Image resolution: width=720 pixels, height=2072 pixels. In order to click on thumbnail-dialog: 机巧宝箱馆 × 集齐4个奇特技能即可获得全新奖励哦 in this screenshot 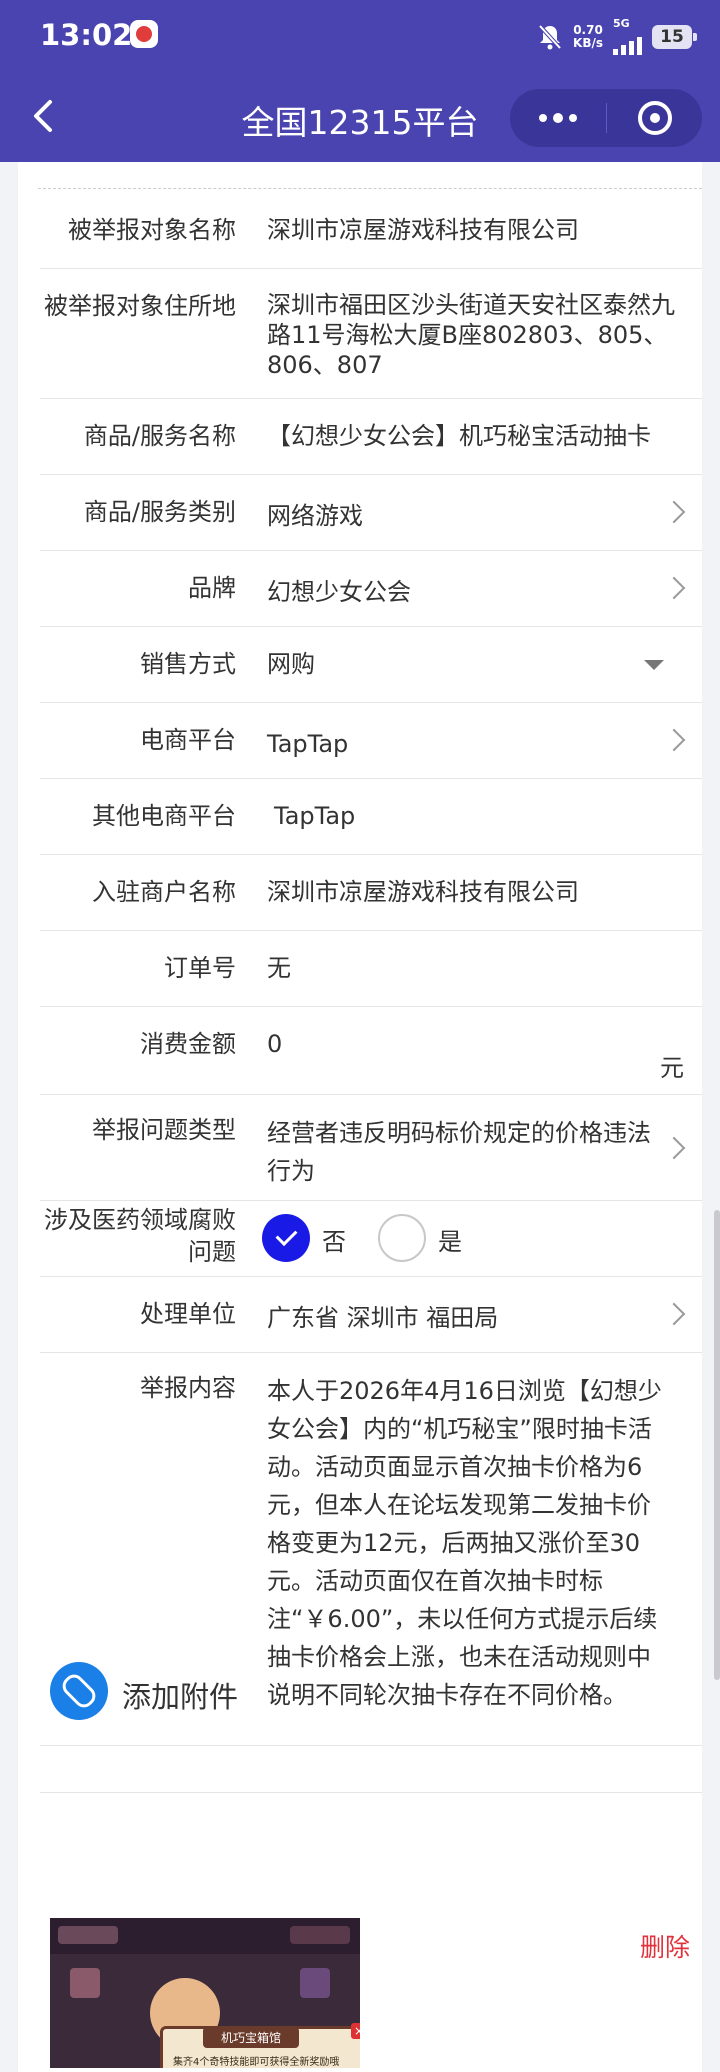, I will do `click(260, 2045)`.